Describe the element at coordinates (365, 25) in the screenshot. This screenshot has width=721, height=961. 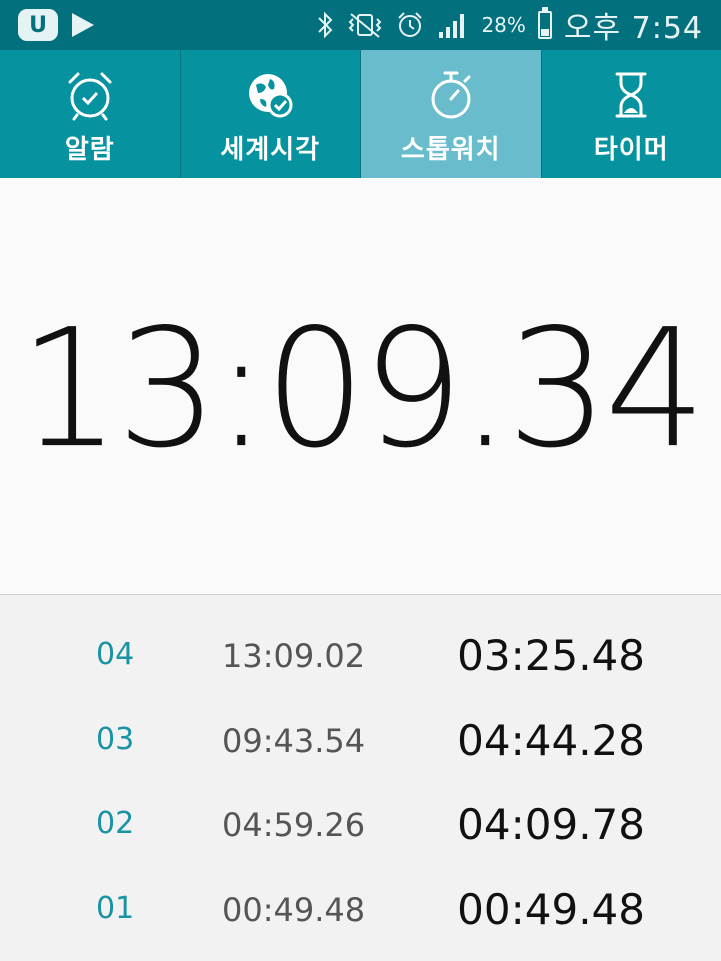
I see `vibrate-mode-icon` at that location.